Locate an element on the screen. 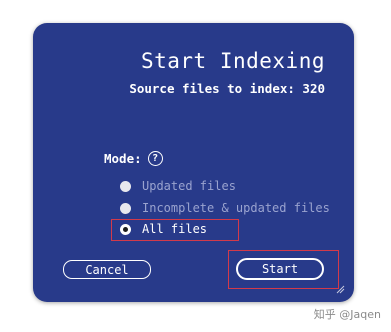  option-updated-files: Updated files is located at coordinates (178, 186).